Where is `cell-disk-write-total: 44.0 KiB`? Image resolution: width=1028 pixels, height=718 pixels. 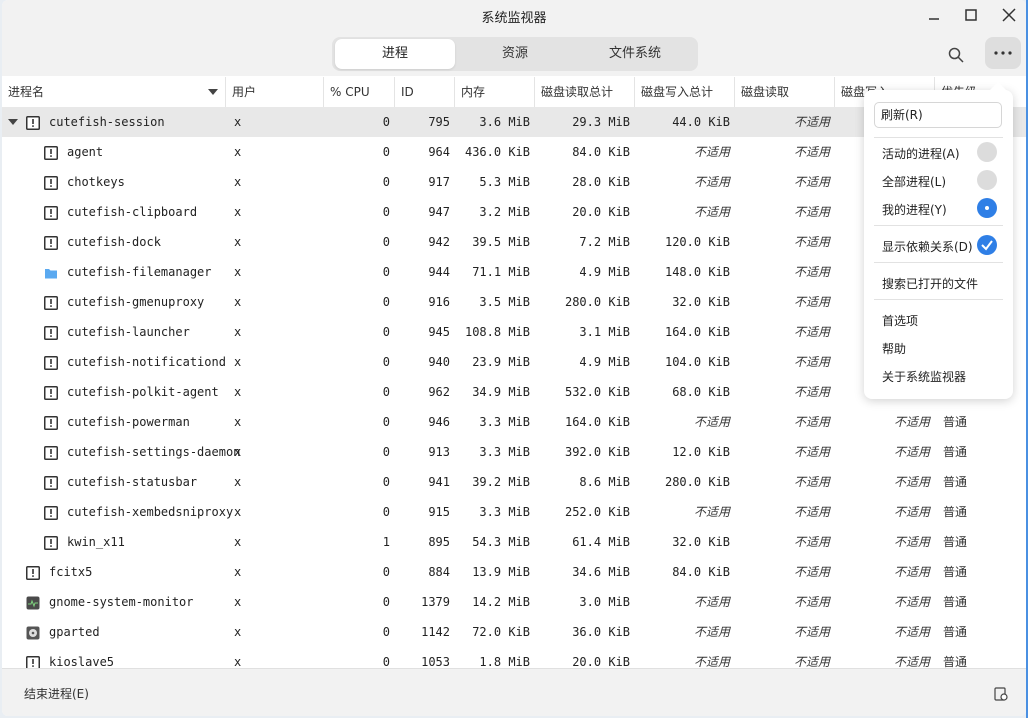
cell-disk-write-total: 44.0 KiB is located at coordinates (701, 122).